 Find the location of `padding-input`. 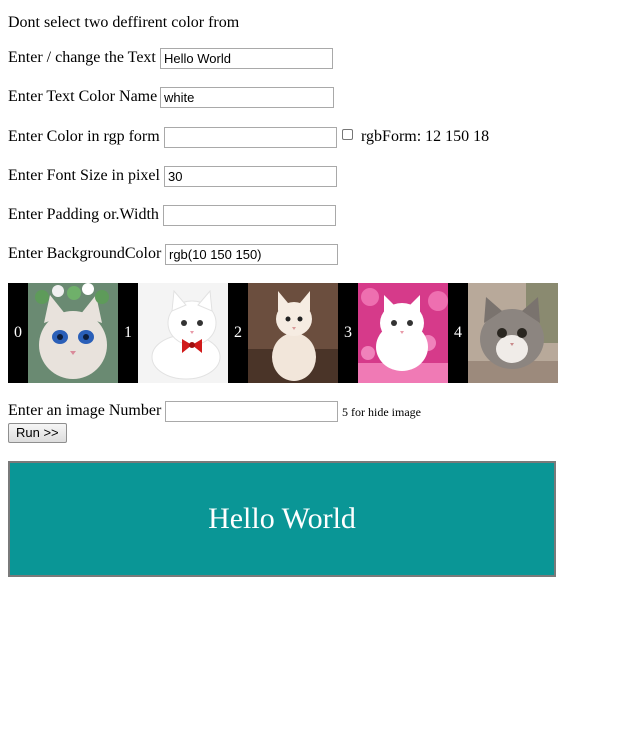

padding-input is located at coordinates (249, 215).